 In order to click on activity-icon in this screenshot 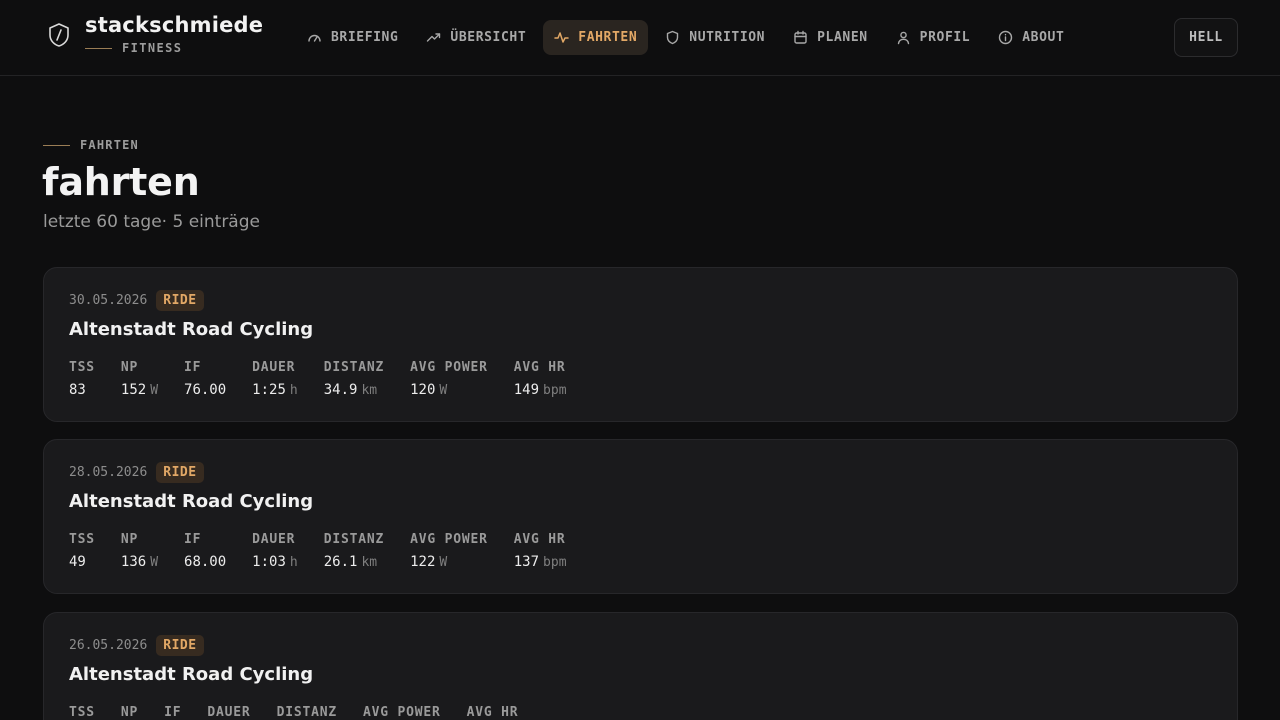, I will do `click(562, 37)`.